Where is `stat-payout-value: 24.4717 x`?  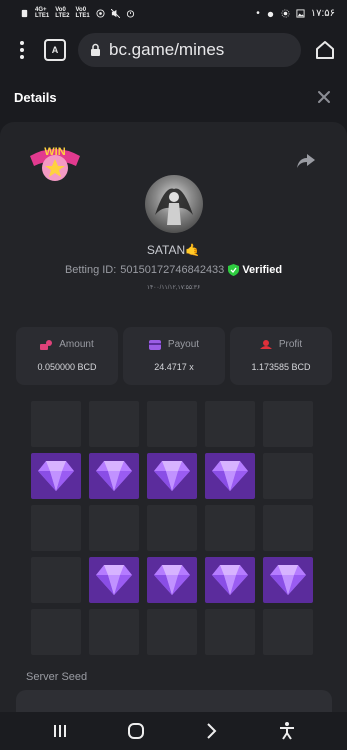 stat-payout-value: 24.4717 x is located at coordinates (174, 367).